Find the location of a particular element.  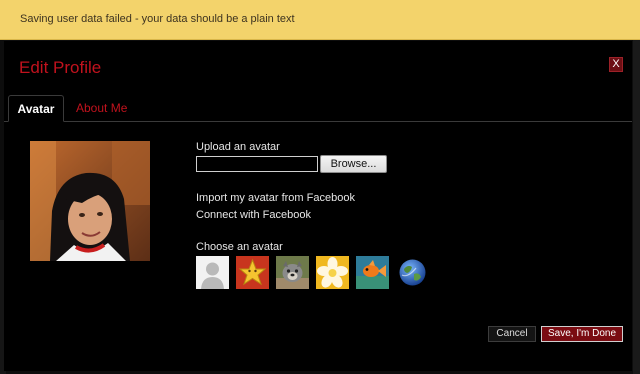

import-facebook-link: Import my avatar from Facebook is located at coordinates (275, 198).